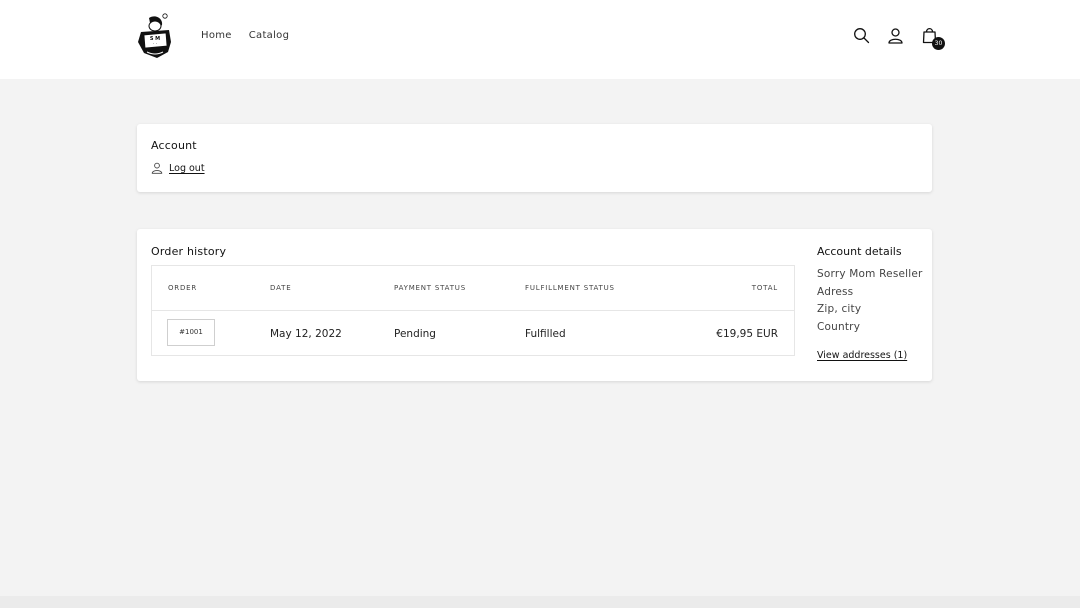  What do you see at coordinates (187, 168) in the screenshot?
I see `logout-label: Log out` at bounding box center [187, 168].